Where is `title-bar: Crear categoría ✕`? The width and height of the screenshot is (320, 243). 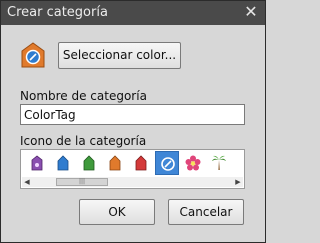
title-bar: Crear categoría ✕ is located at coordinates (133, 13).